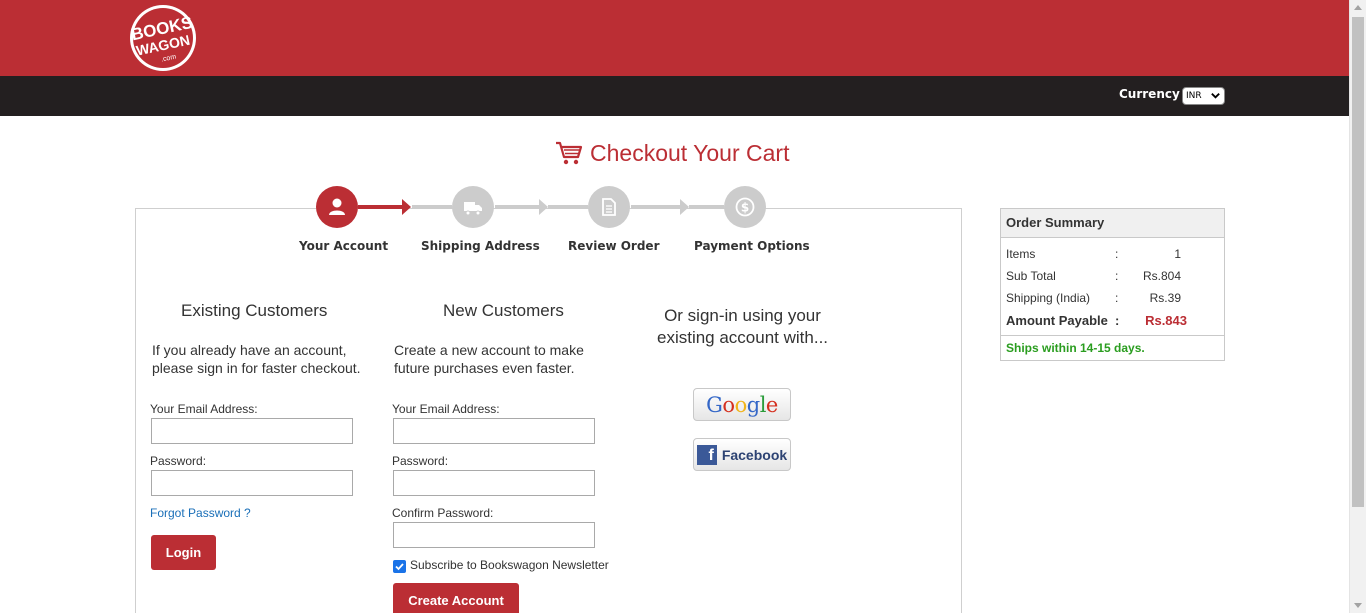 This screenshot has width=1366, height=613. What do you see at coordinates (690, 152) in the screenshot?
I see `page-title-text: Checkout Your Cart` at bounding box center [690, 152].